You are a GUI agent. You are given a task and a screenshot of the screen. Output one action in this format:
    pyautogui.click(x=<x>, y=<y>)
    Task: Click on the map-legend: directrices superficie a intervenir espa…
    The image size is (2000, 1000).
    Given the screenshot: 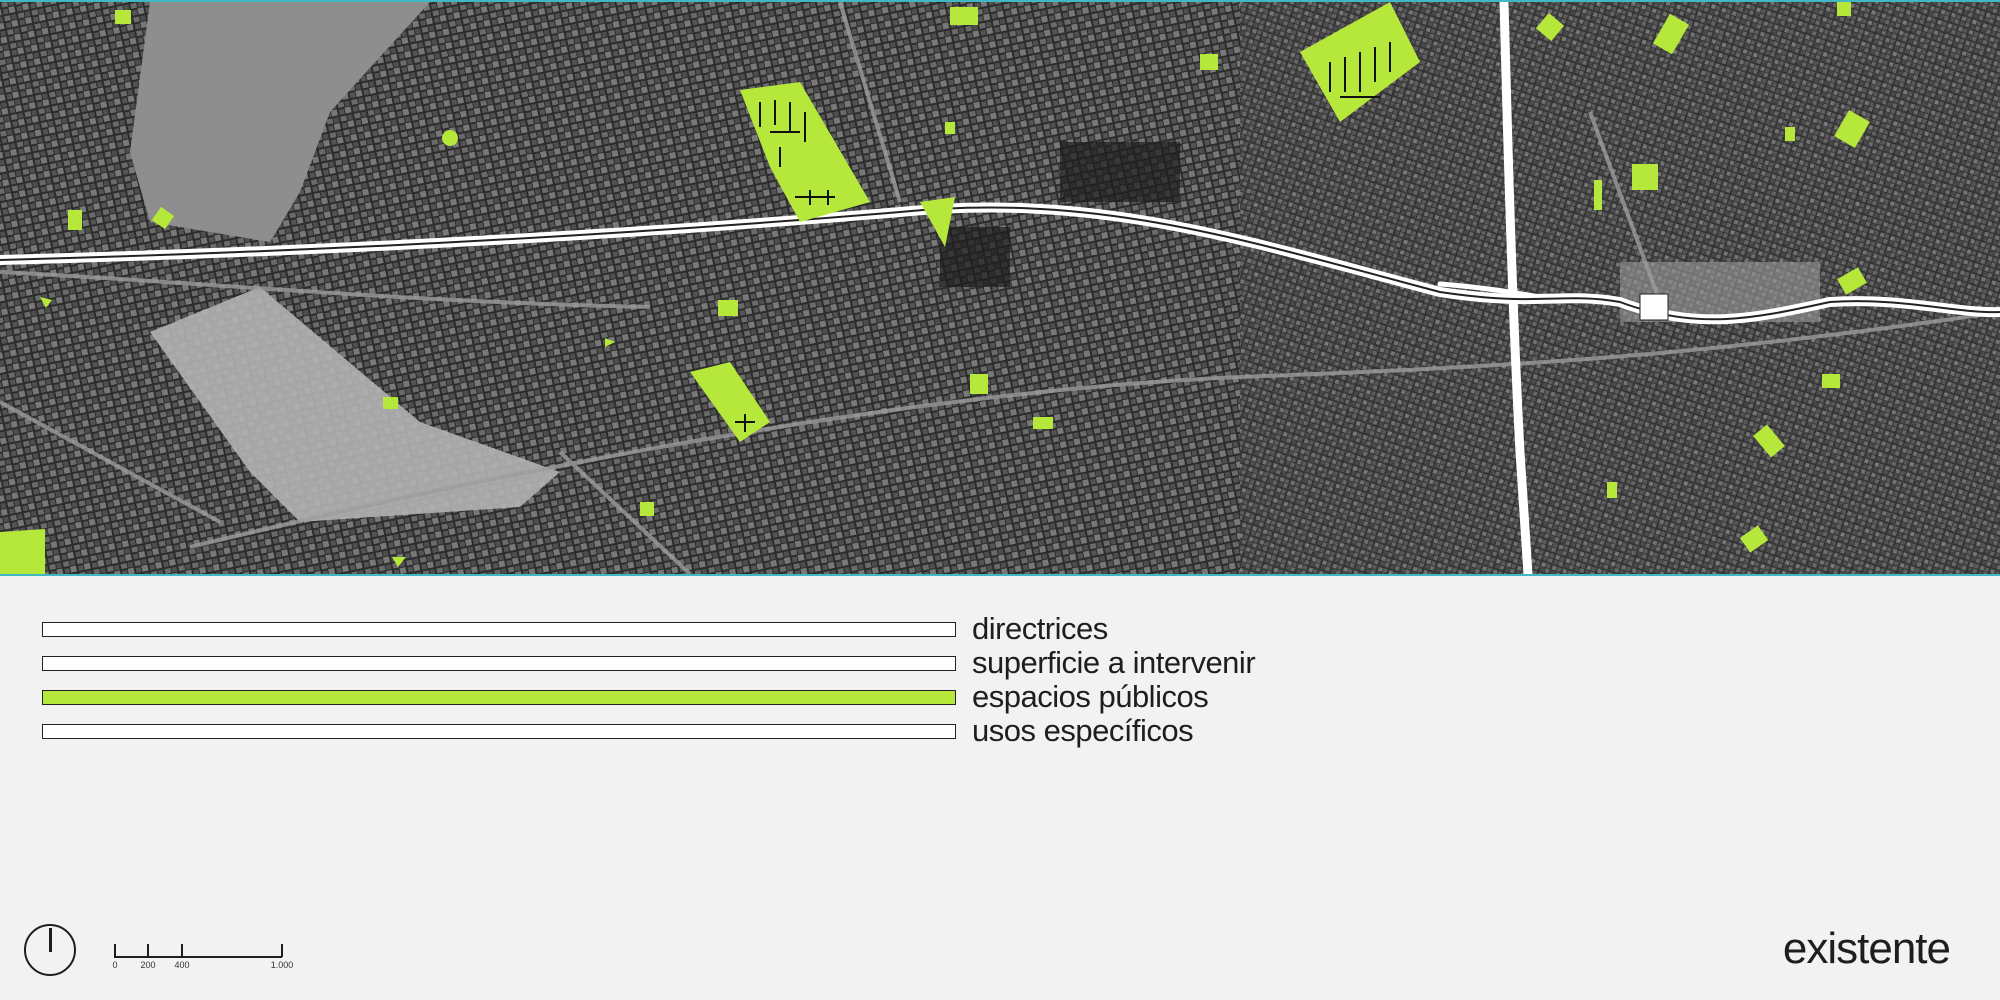 What is the action you would take?
    pyautogui.click(x=649, y=679)
    